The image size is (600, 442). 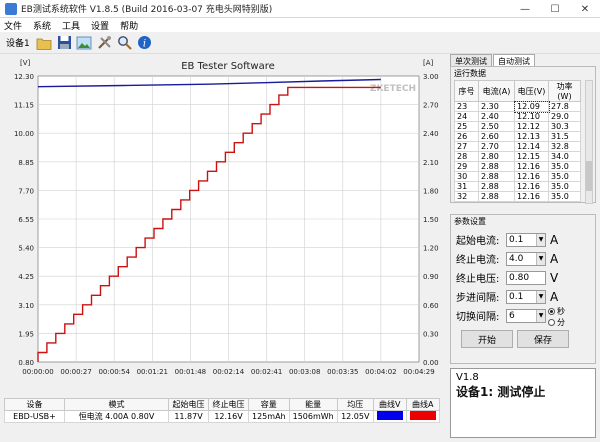 What do you see at coordinates (129, 25) in the screenshot?
I see `menu-help: 帮助` at bounding box center [129, 25].